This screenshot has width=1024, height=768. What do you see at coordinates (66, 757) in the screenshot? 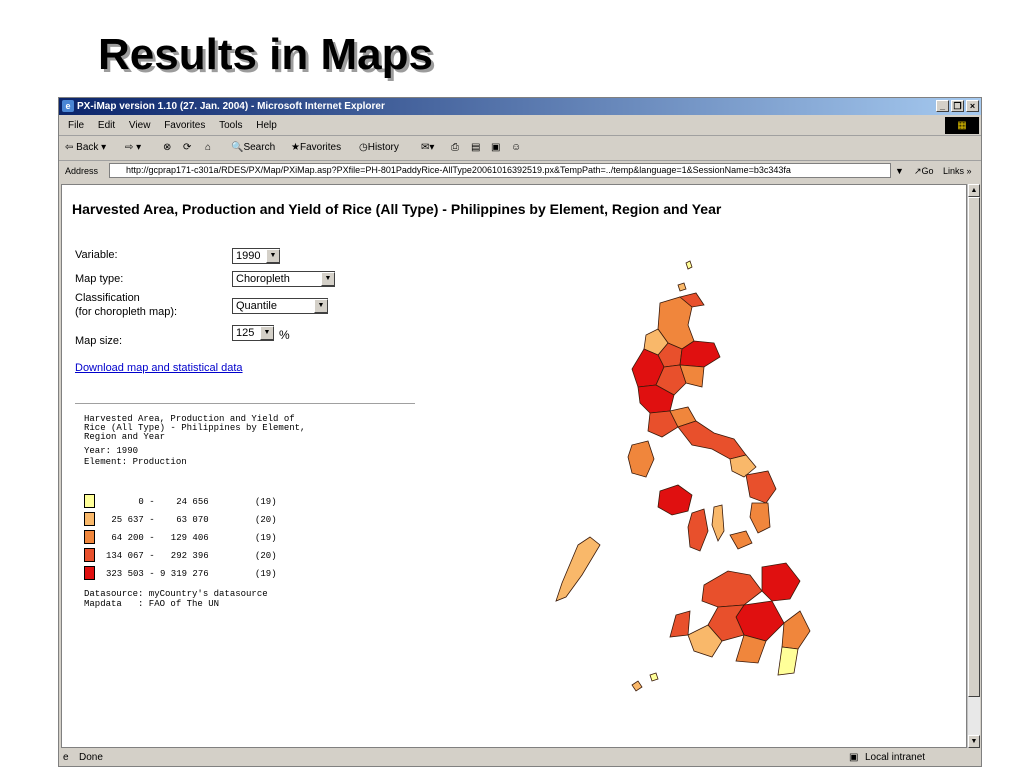
I see `page-done-icon: e` at bounding box center [66, 757].